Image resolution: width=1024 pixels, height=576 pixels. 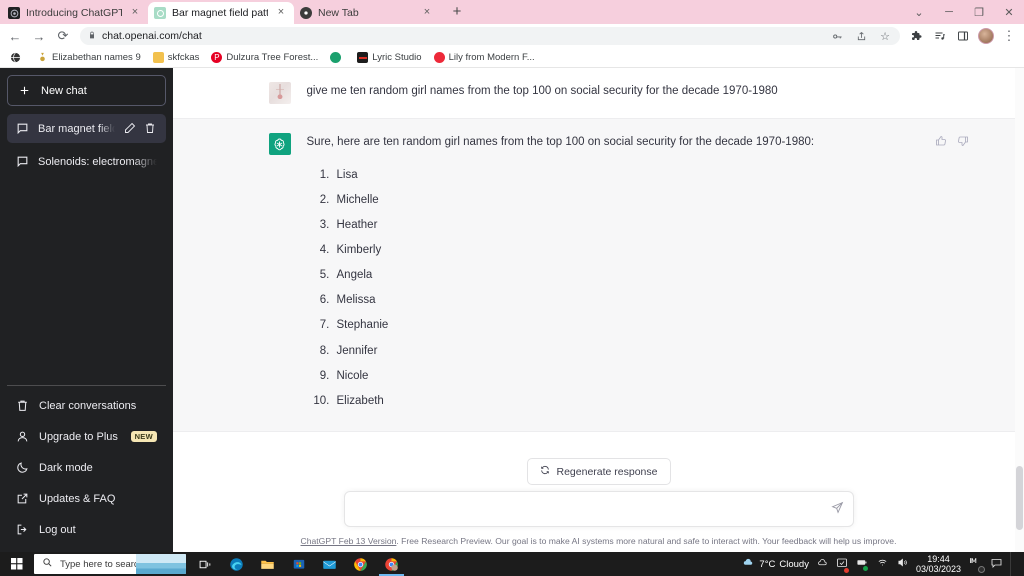 What do you see at coordinates (949, 12) in the screenshot?
I see `minimize-button: ─` at bounding box center [949, 12].